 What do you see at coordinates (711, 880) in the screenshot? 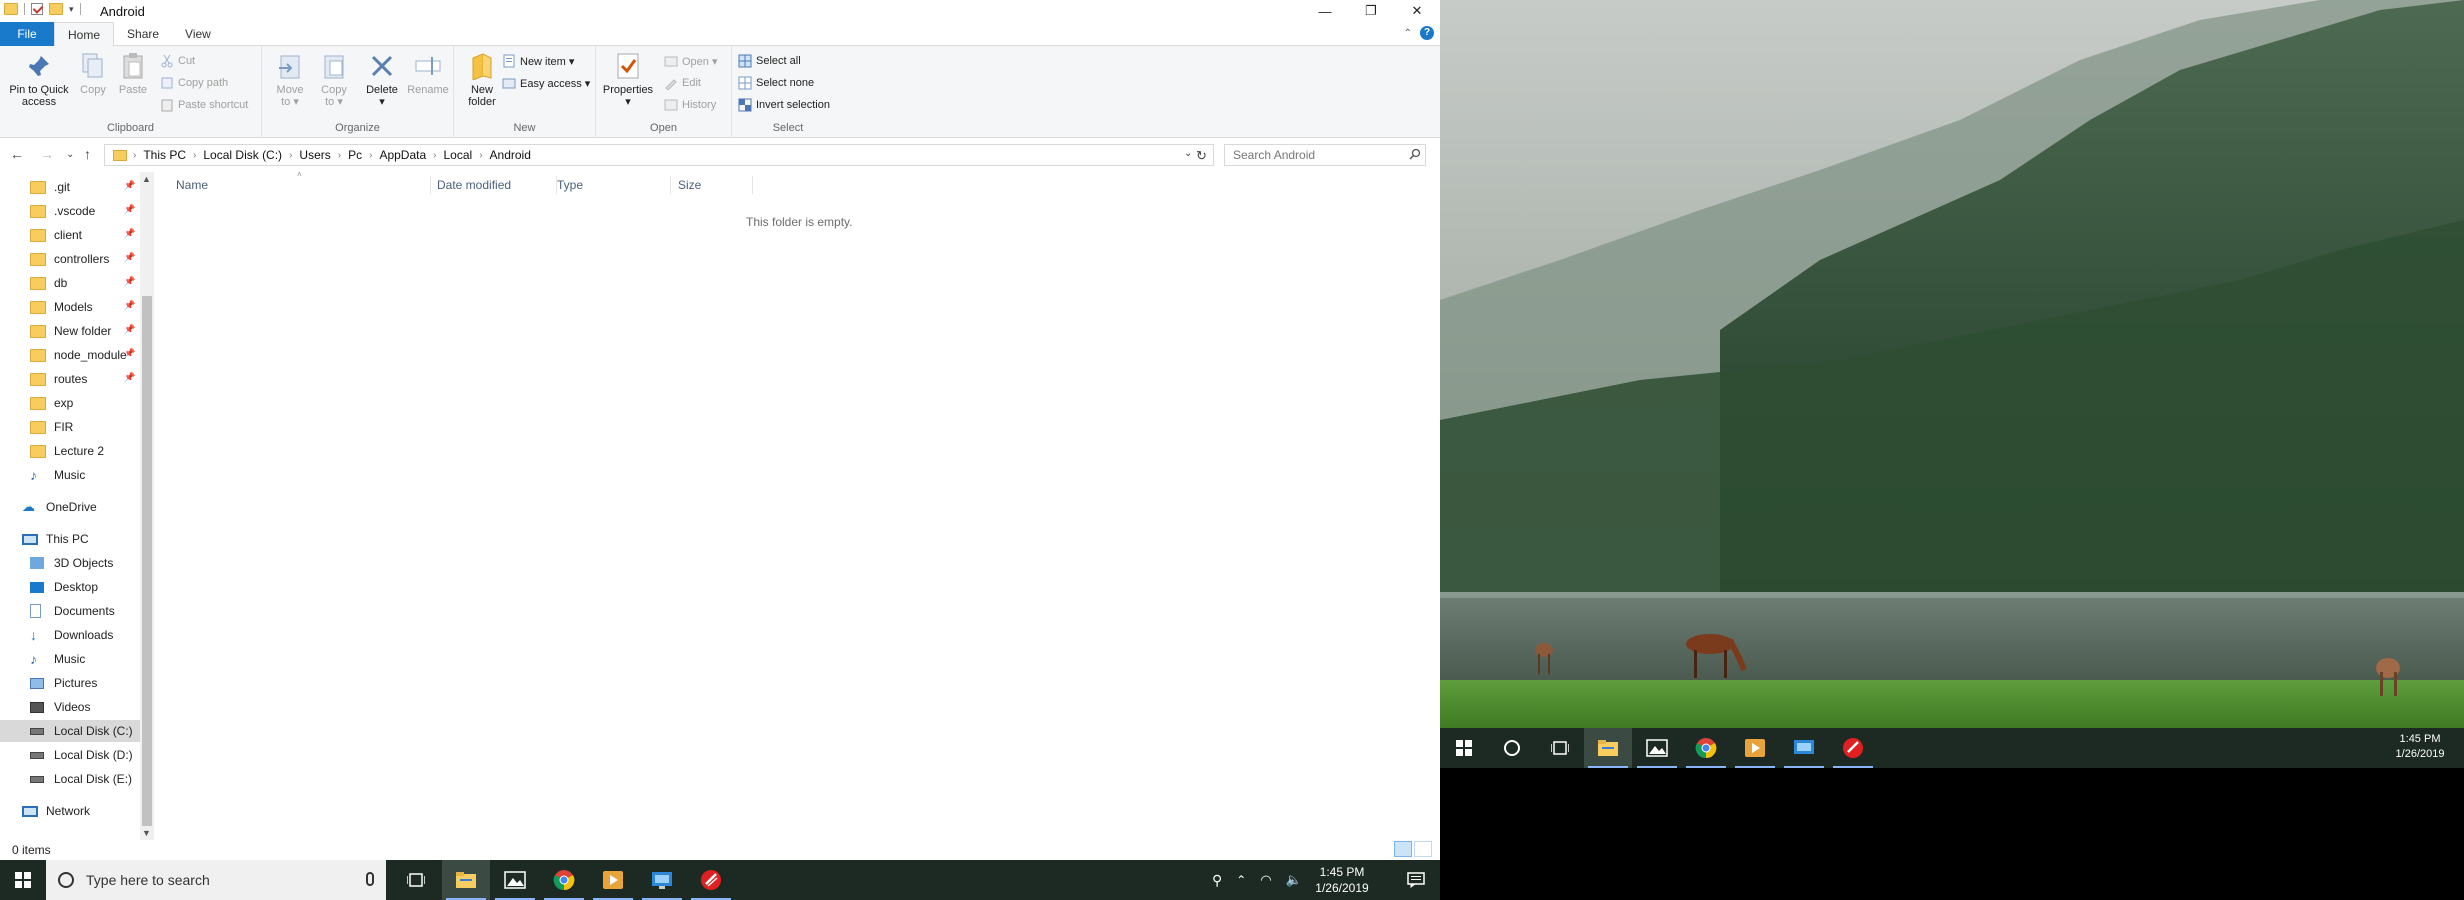
I see `taskbar-opera` at bounding box center [711, 880].